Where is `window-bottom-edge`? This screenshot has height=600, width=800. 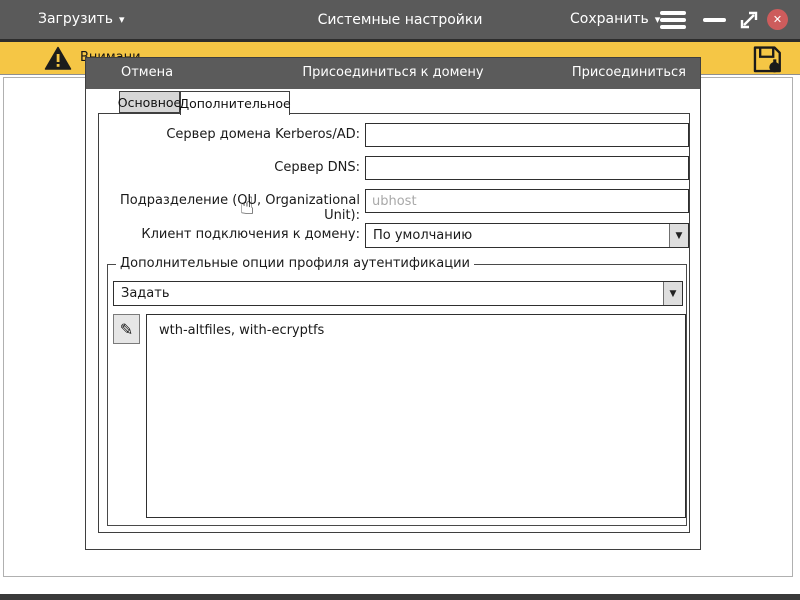
window-bottom-edge is located at coordinates (400, 597).